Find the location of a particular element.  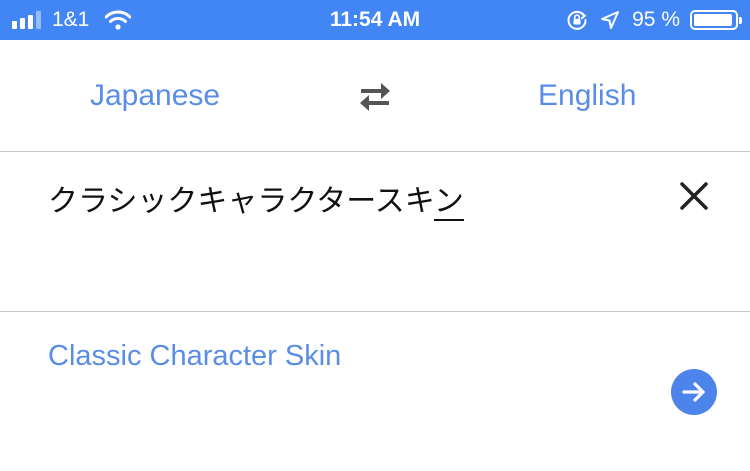

source-text-committed: クラシックキャラクタースキ is located at coordinates (241, 201).